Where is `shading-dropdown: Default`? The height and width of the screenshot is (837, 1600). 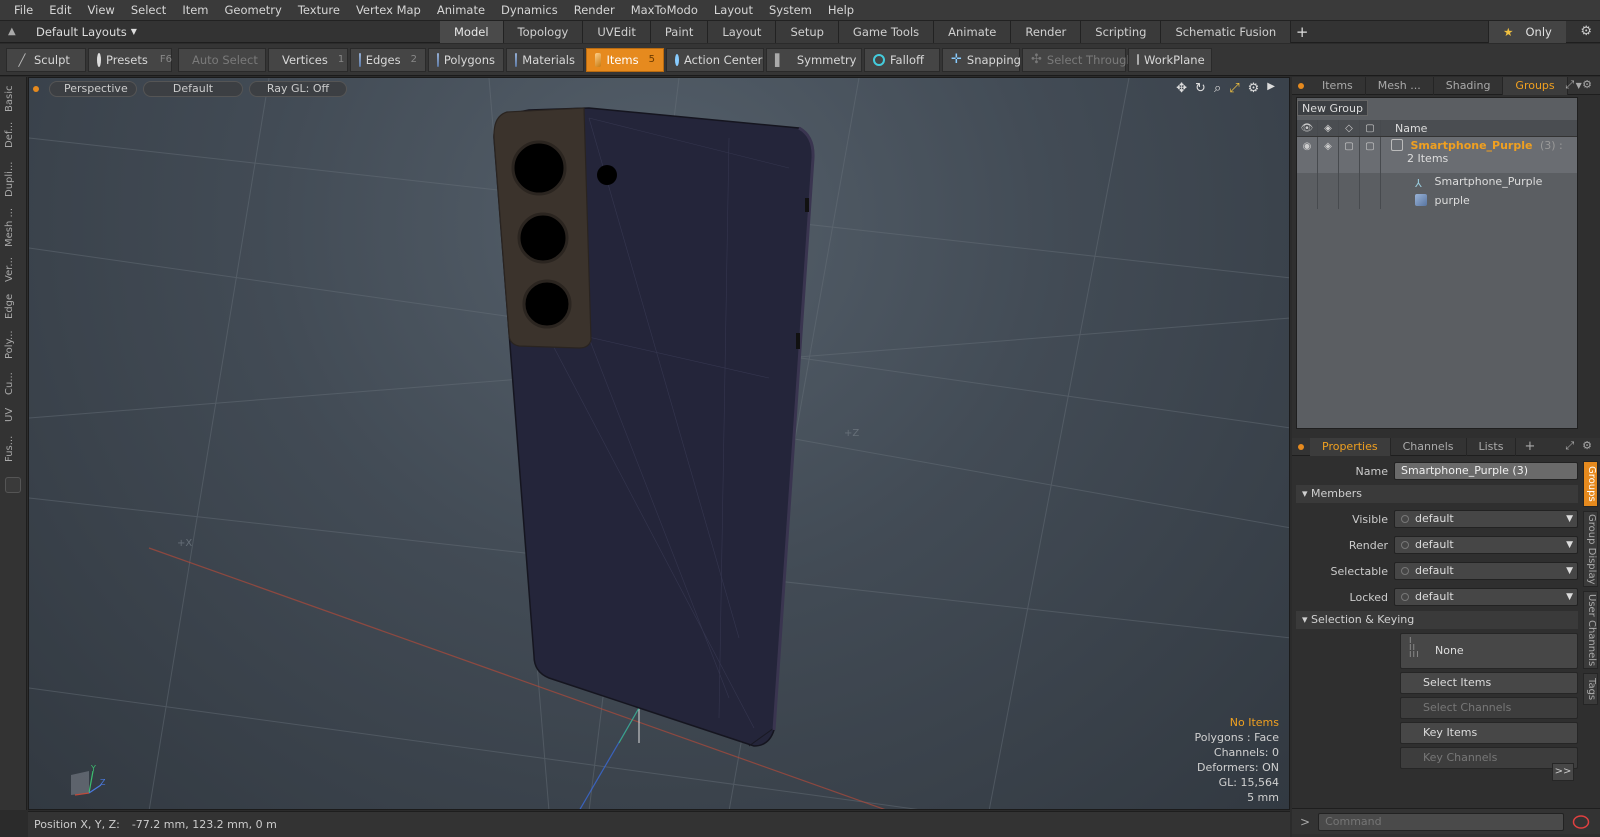 shading-dropdown: Default is located at coordinates (193, 89).